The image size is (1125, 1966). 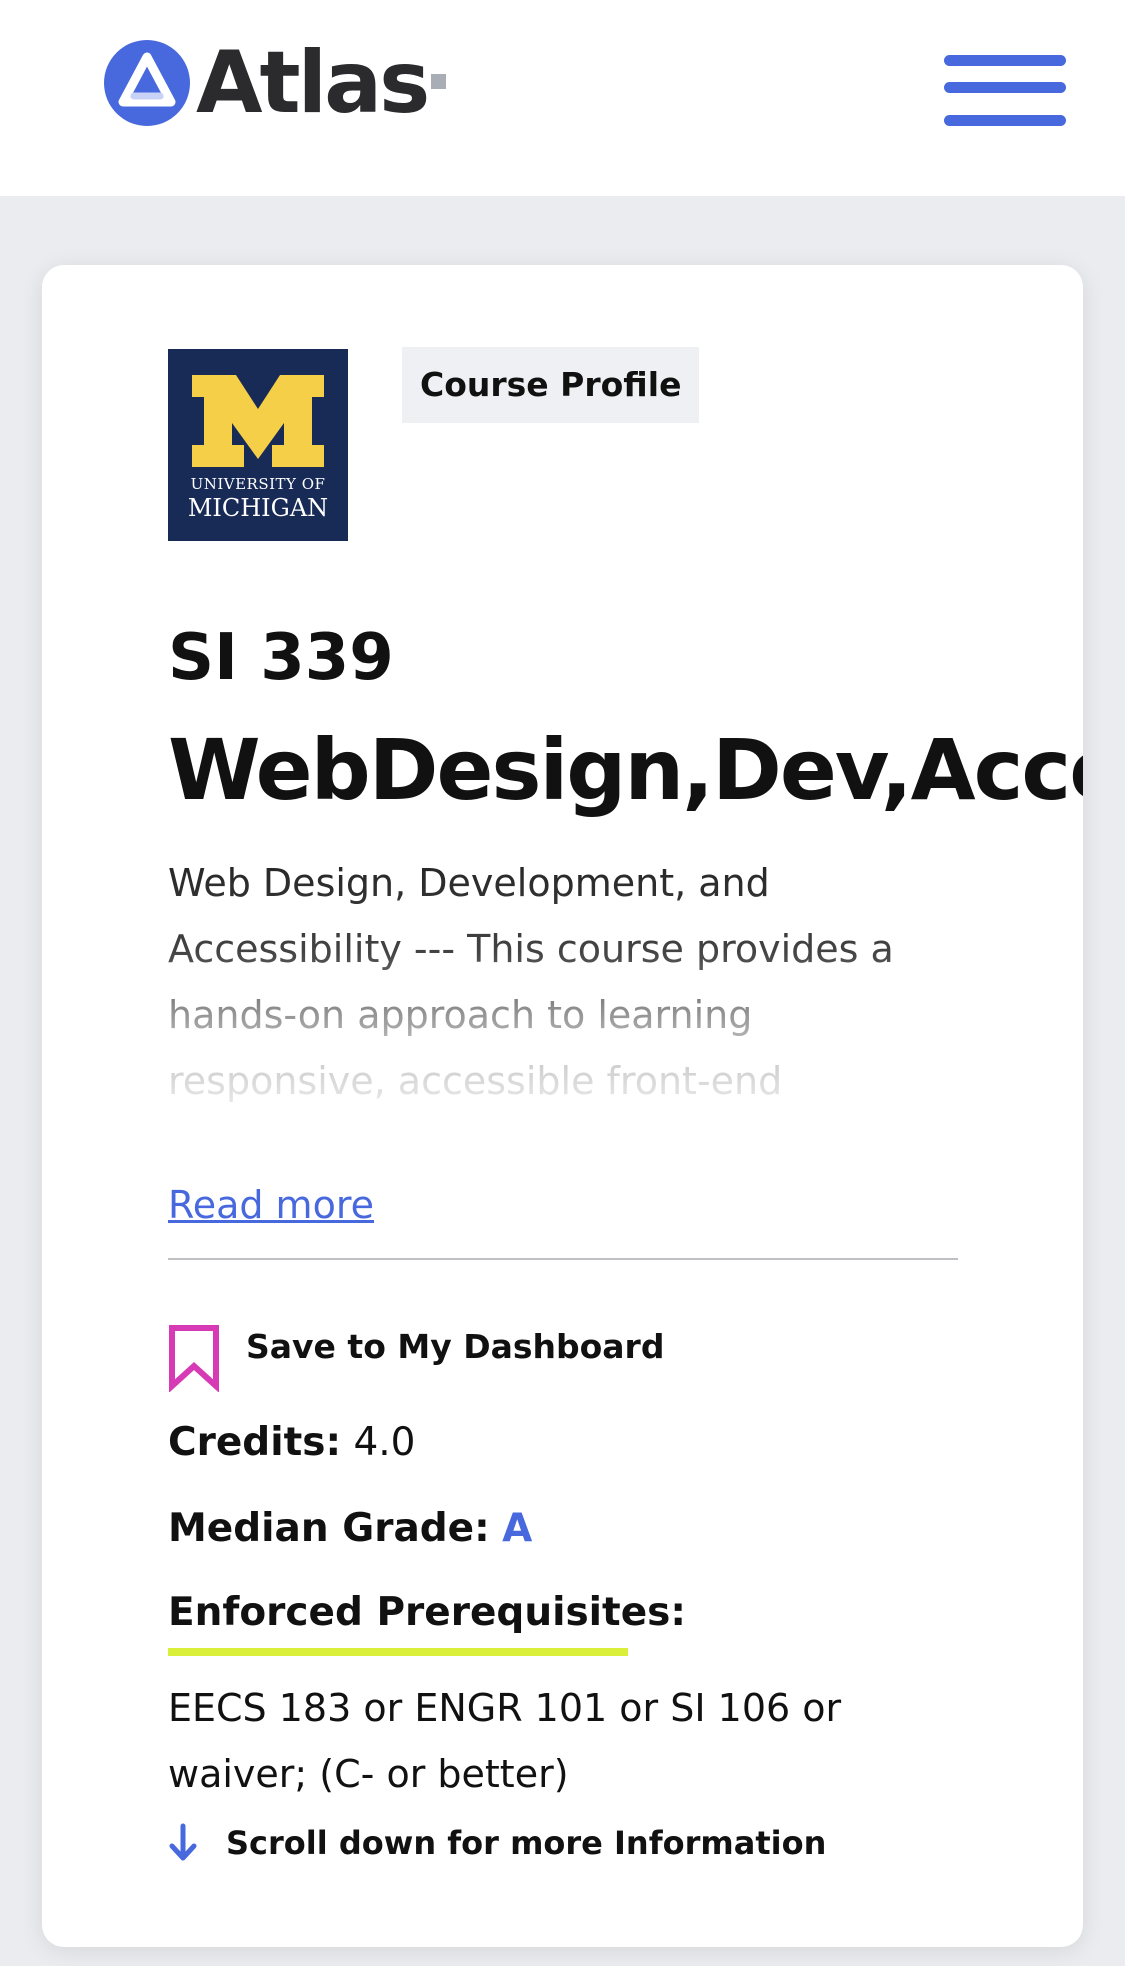 I want to click on scroll-hint: Scroll down for more Information, so click(x=497, y=1843).